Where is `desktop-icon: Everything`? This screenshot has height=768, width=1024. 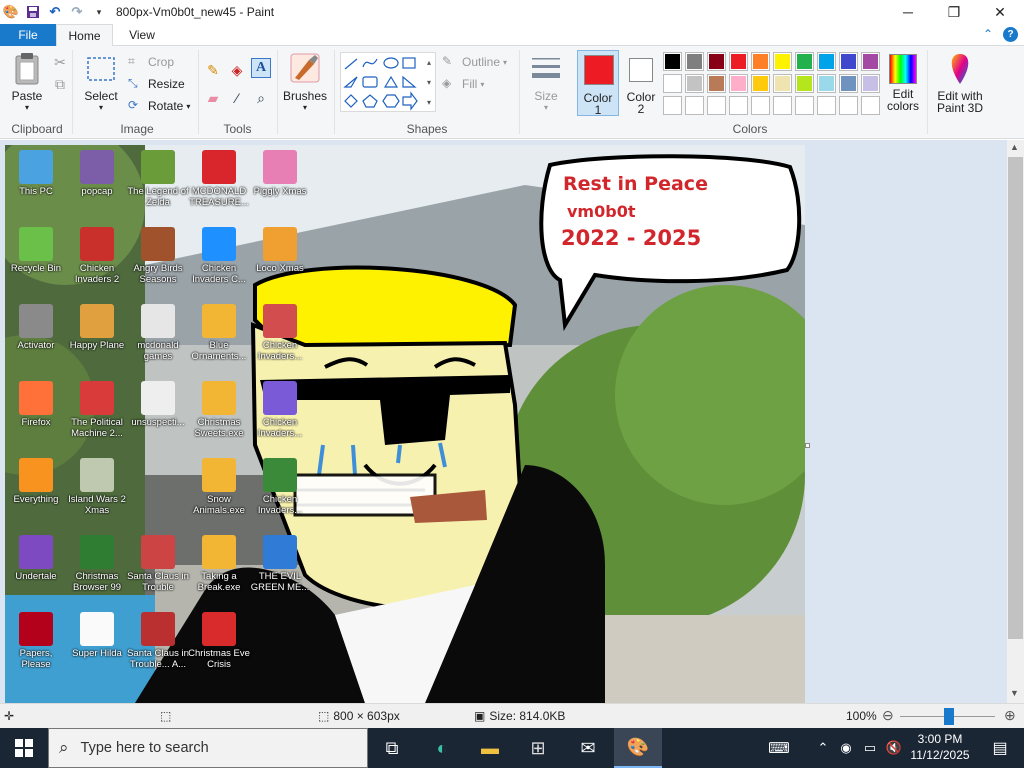 desktop-icon: Everything is located at coordinates (36, 481).